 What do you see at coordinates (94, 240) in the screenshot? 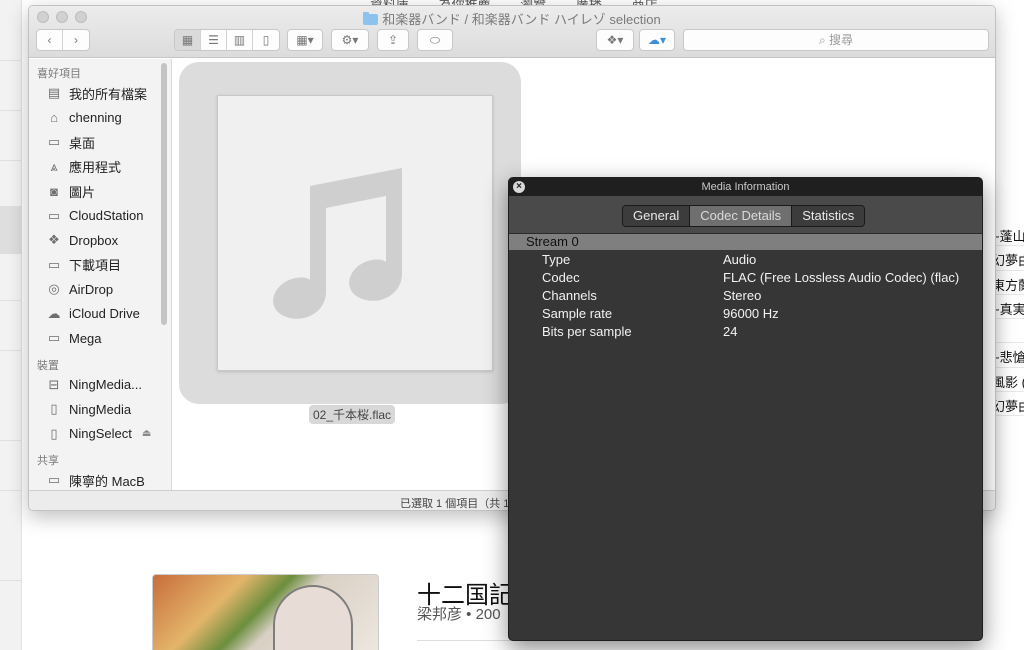
I see `sidebar-item-label: Dropbox` at bounding box center [94, 240].